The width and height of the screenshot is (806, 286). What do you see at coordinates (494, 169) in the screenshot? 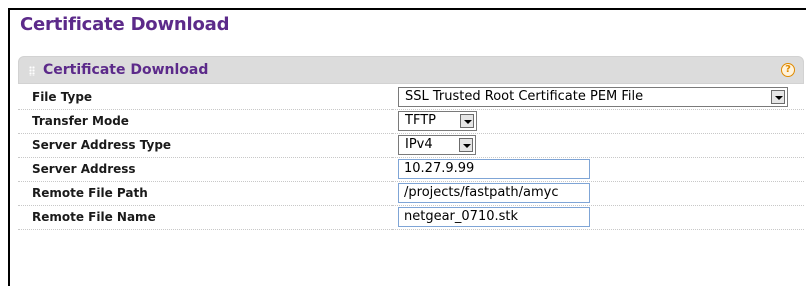
I see `server-address-input: 10.27.9.99` at bounding box center [494, 169].